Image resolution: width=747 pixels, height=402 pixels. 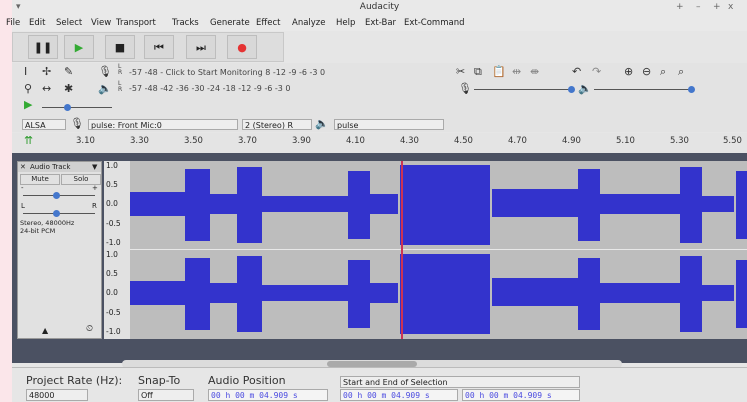 What do you see at coordinates (698, 7) in the screenshot?
I see `minimize-icon: –` at bounding box center [698, 7].